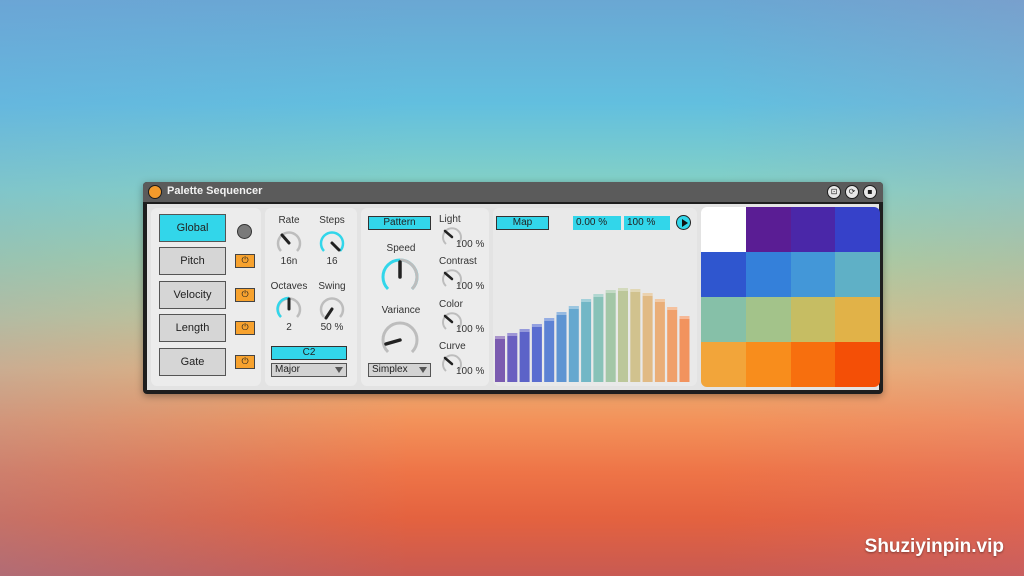  Describe the element at coordinates (244, 231) in the screenshot. I see `global-indicator` at that location.